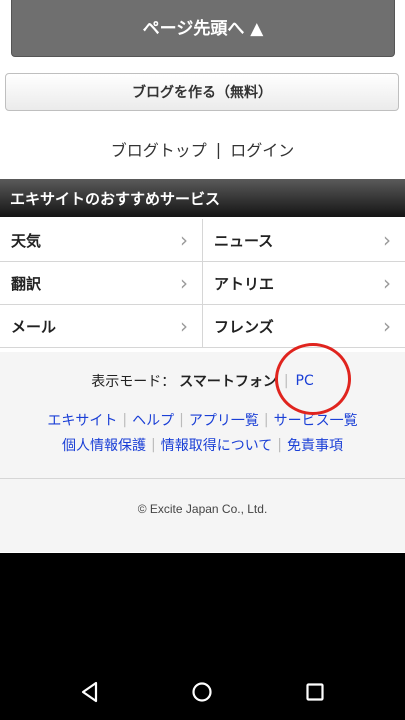  Describe the element at coordinates (315, 445) in the screenshot. I see `footer-link-disclaimer: 免責事項` at that location.